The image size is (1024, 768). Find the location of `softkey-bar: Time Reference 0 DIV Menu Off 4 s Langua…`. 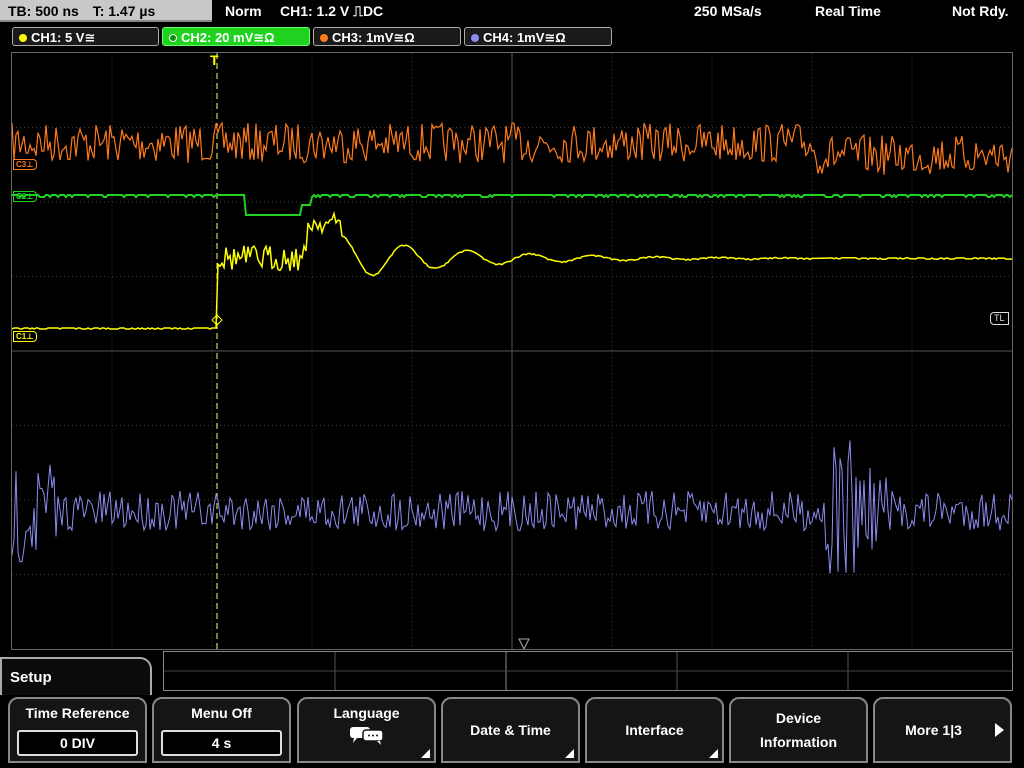

softkey-bar: Time Reference 0 DIV Menu Off 4 s Langua… is located at coordinates (512, 731).